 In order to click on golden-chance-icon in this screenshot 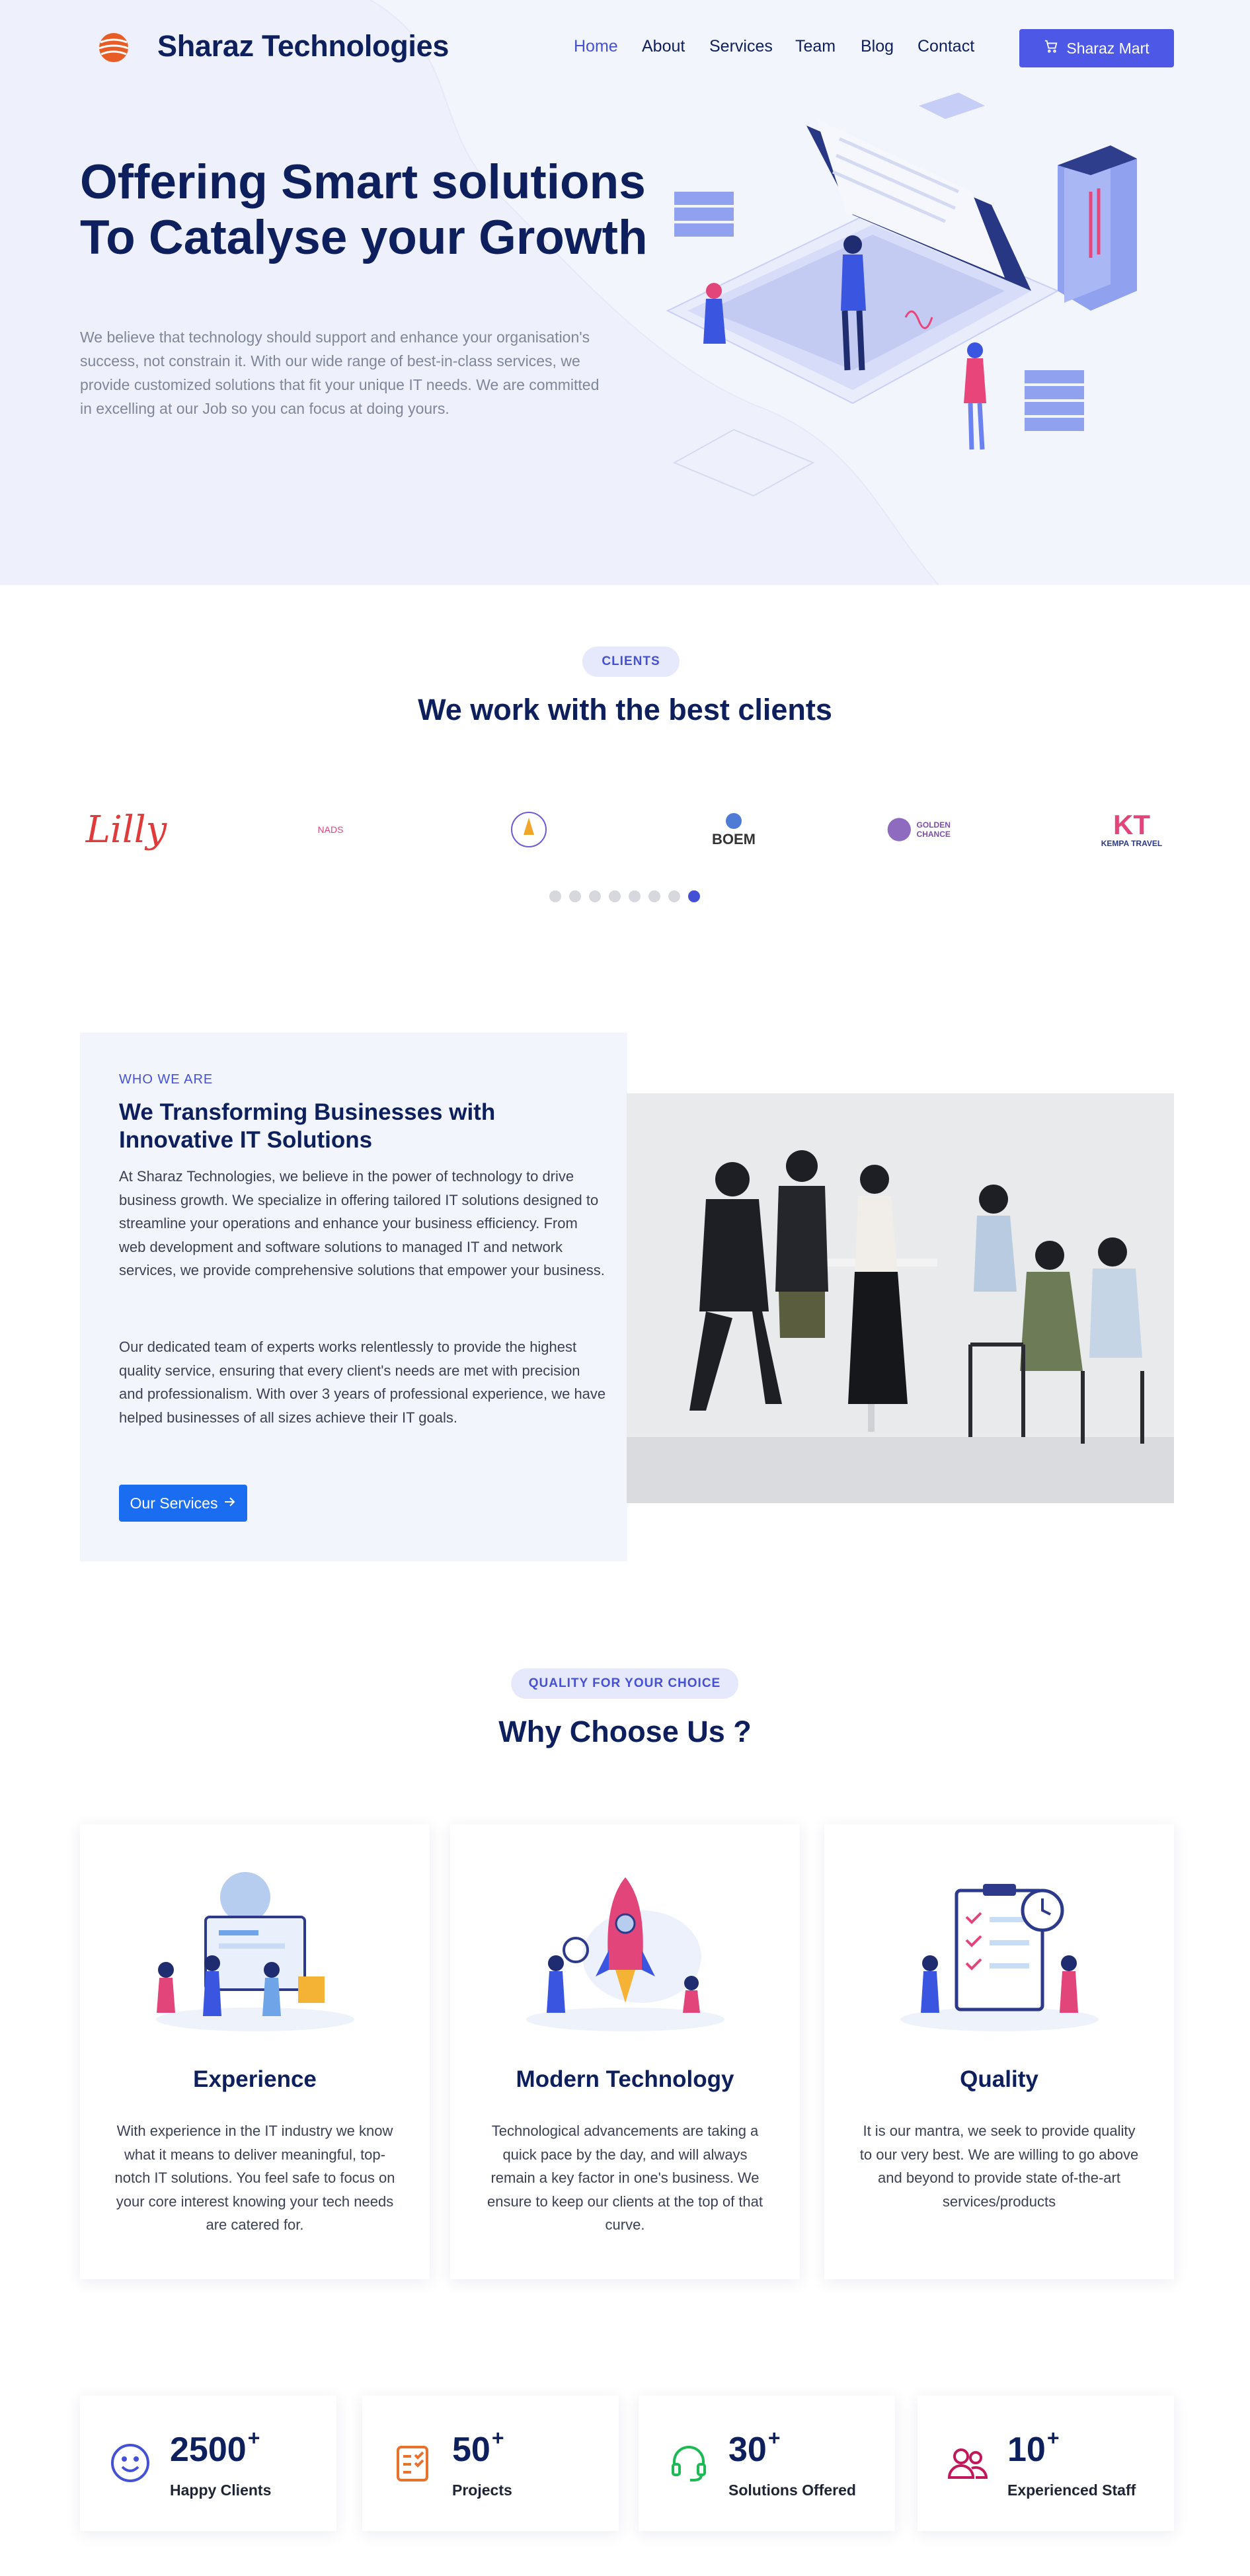, I will do `click(899, 829)`.